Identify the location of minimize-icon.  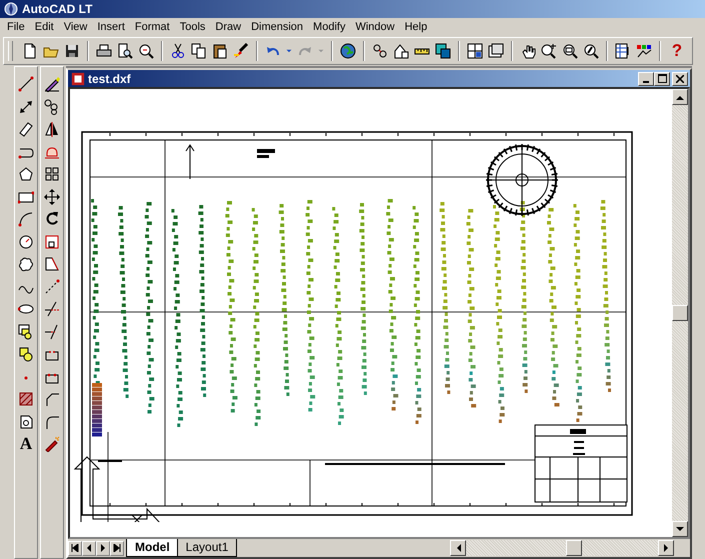
(646, 81).